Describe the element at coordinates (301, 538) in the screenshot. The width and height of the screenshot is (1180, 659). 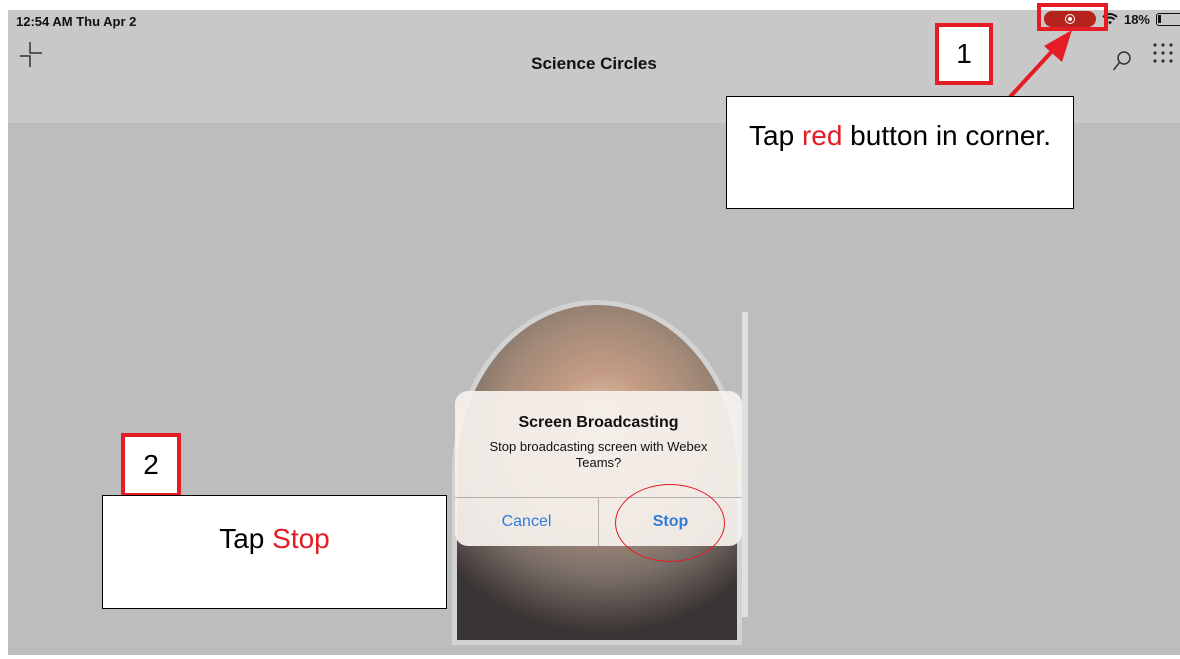
I see `step-2-text-red: Stop` at that location.